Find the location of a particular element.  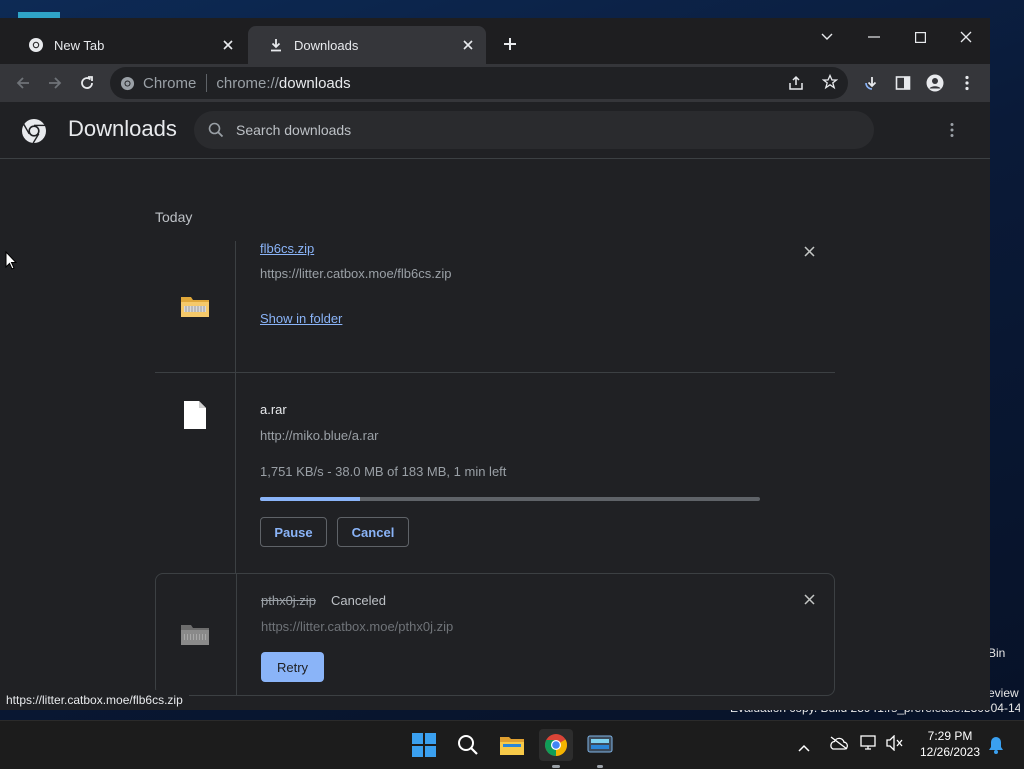

downloads-header: Downloads Search downloads is located at coordinates (495, 130).